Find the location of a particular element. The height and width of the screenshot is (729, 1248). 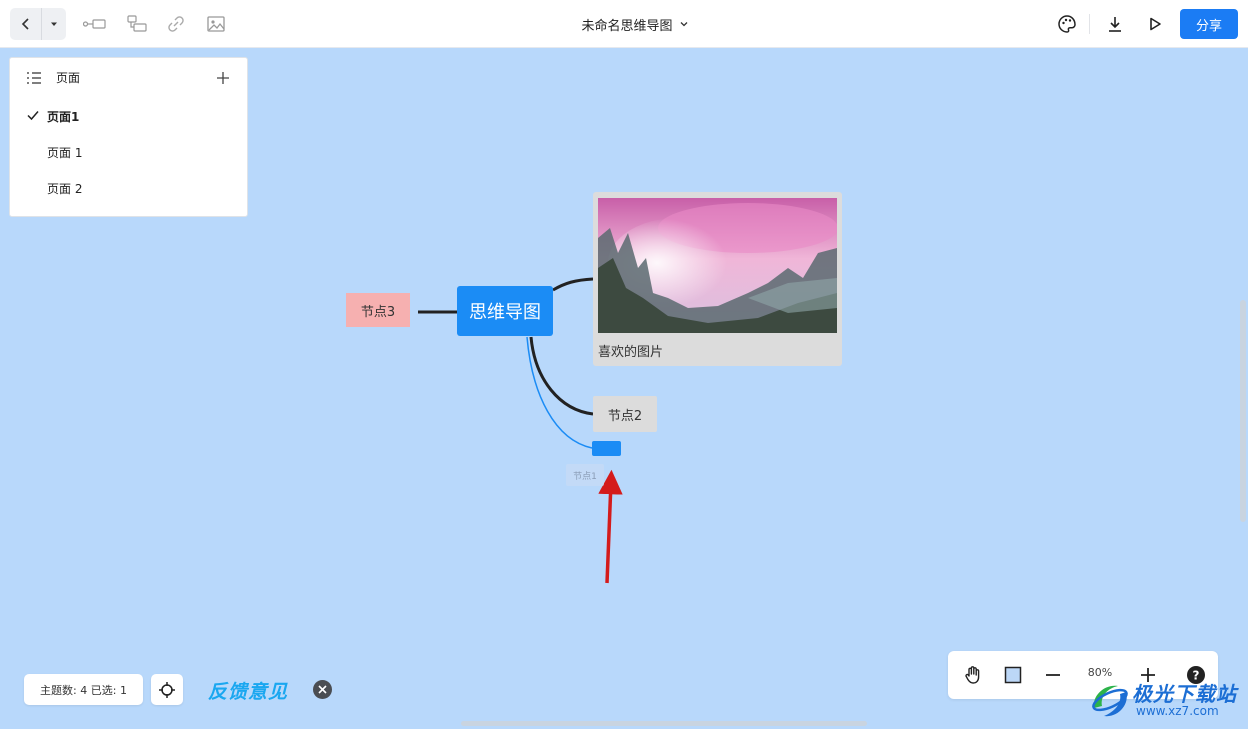

new-node-placeholder is located at coordinates (606, 448).